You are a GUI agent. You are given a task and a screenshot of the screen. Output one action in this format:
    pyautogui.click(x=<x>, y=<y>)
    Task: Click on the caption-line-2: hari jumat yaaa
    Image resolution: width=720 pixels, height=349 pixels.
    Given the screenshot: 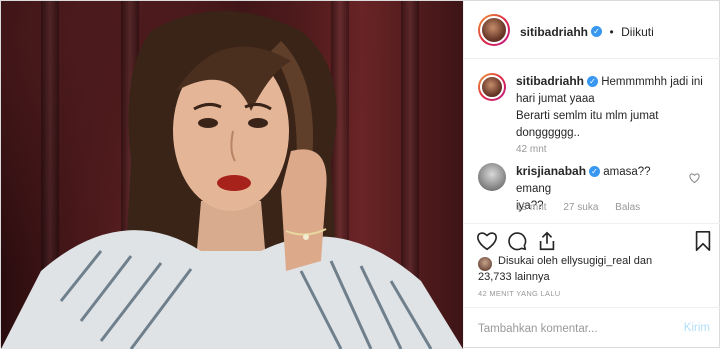 What is the action you would take?
    pyautogui.click(x=555, y=99)
    